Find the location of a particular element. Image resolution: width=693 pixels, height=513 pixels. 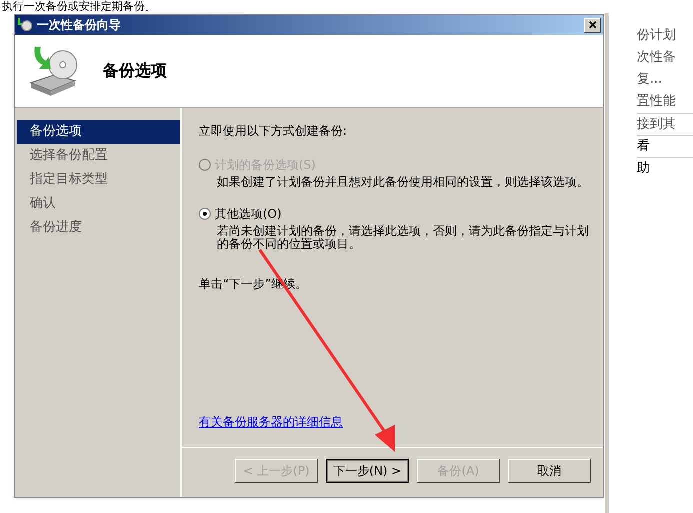

step-item: 备份选项 is located at coordinates (98, 132).